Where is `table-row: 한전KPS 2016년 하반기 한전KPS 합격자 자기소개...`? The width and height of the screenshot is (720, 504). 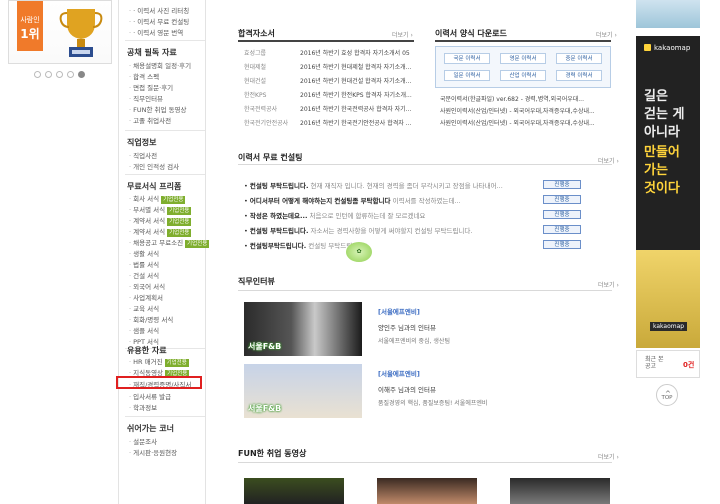
table-row: 한전KPS 2016년 하반기 한전KPS 합격자 자기소개... is located at coordinates (328, 94).